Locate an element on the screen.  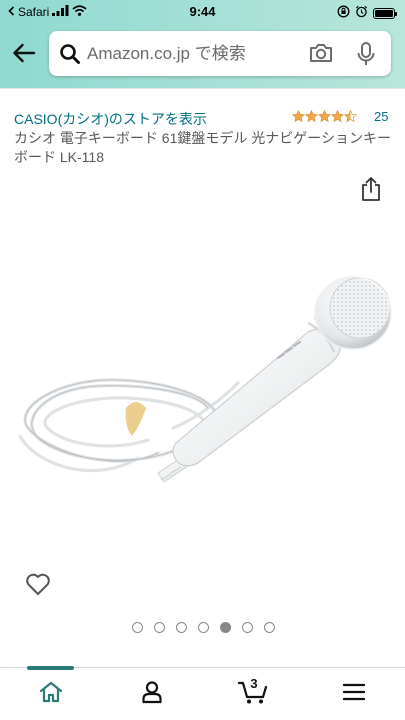
hamburger-menu-icon is located at coordinates (354, 694).